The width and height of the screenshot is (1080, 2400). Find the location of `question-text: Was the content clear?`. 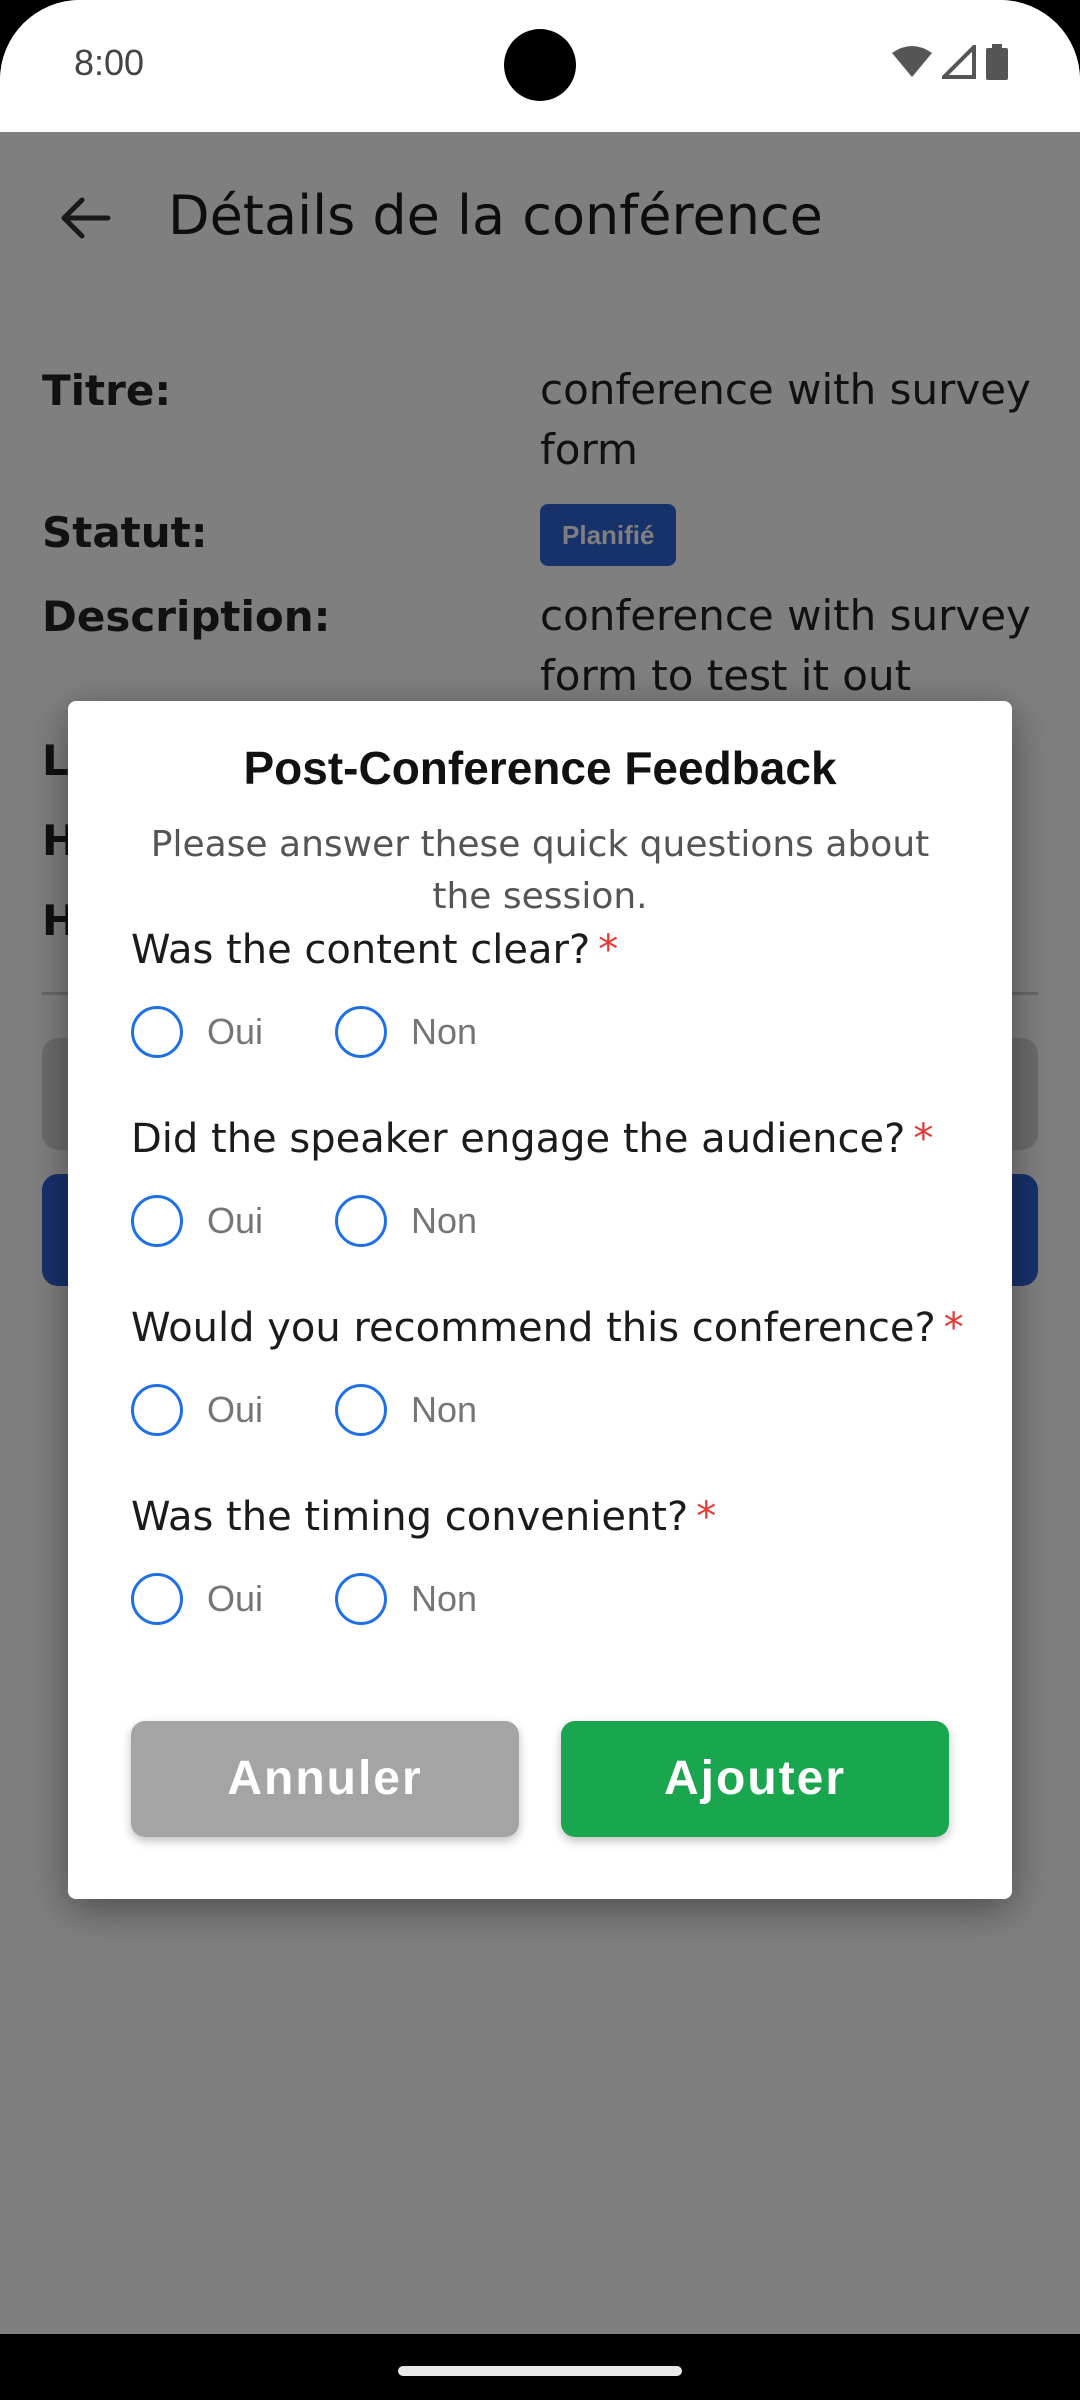

question-text: Was the content clear? is located at coordinates (361, 950).